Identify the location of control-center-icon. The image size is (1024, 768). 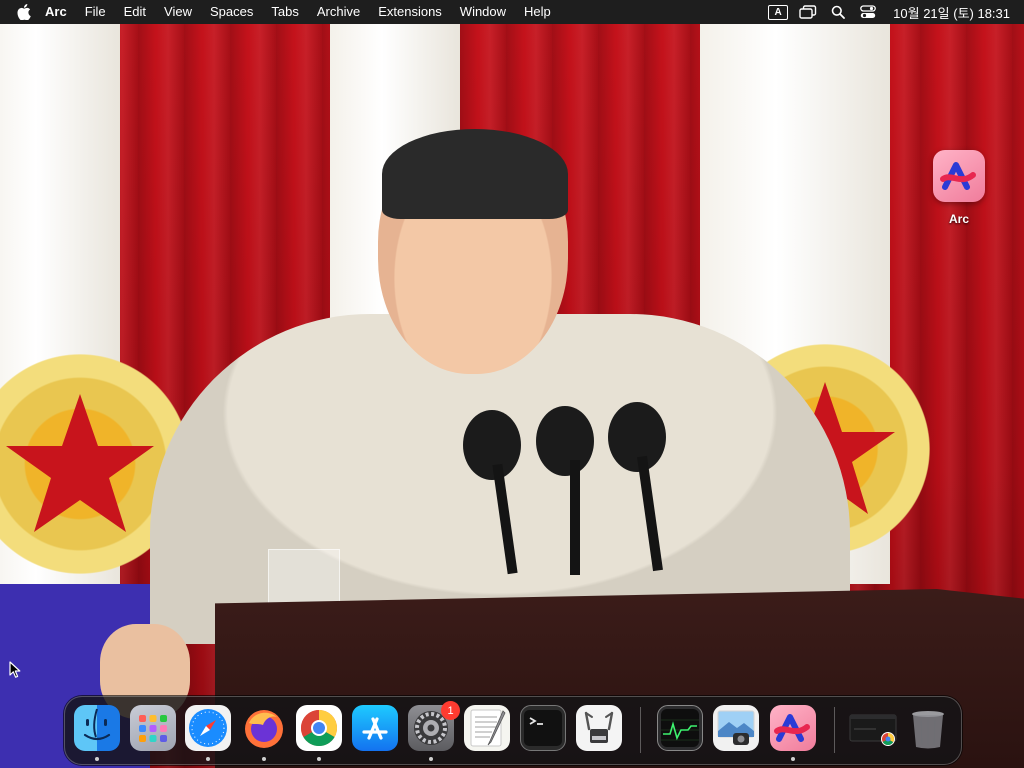
(868, 11).